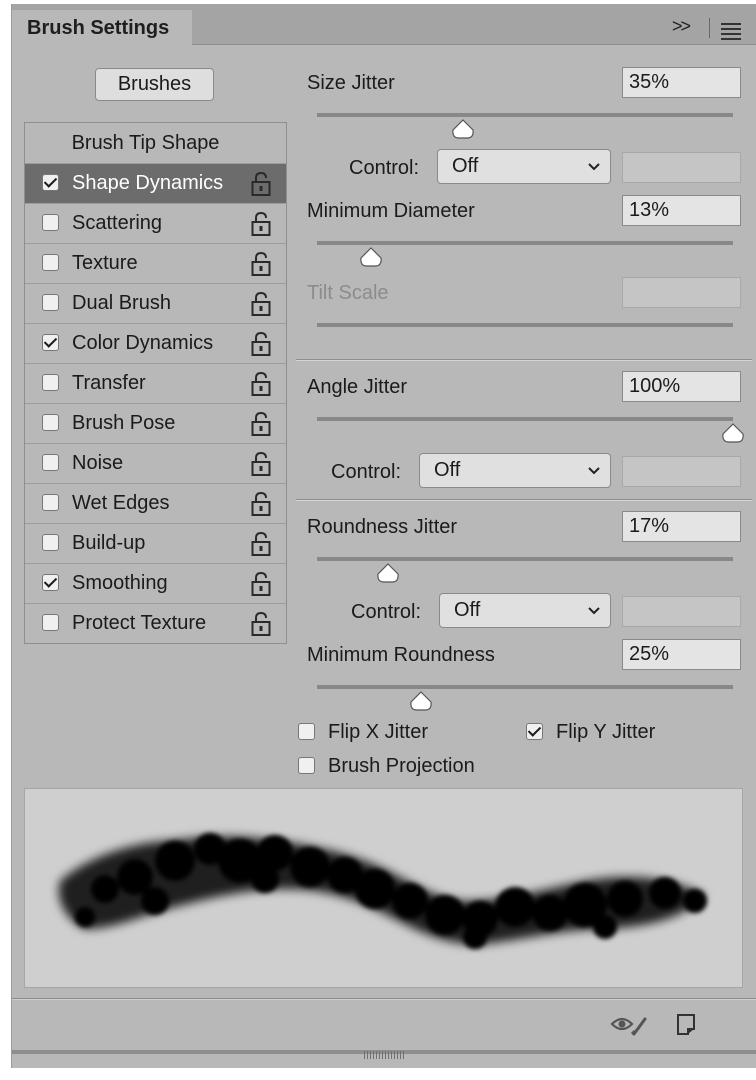 This screenshot has width=756, height=1080. Describe the element at coordinates (467, 610) in the screenshot. I see `roundness-control-value: Off` at that location.